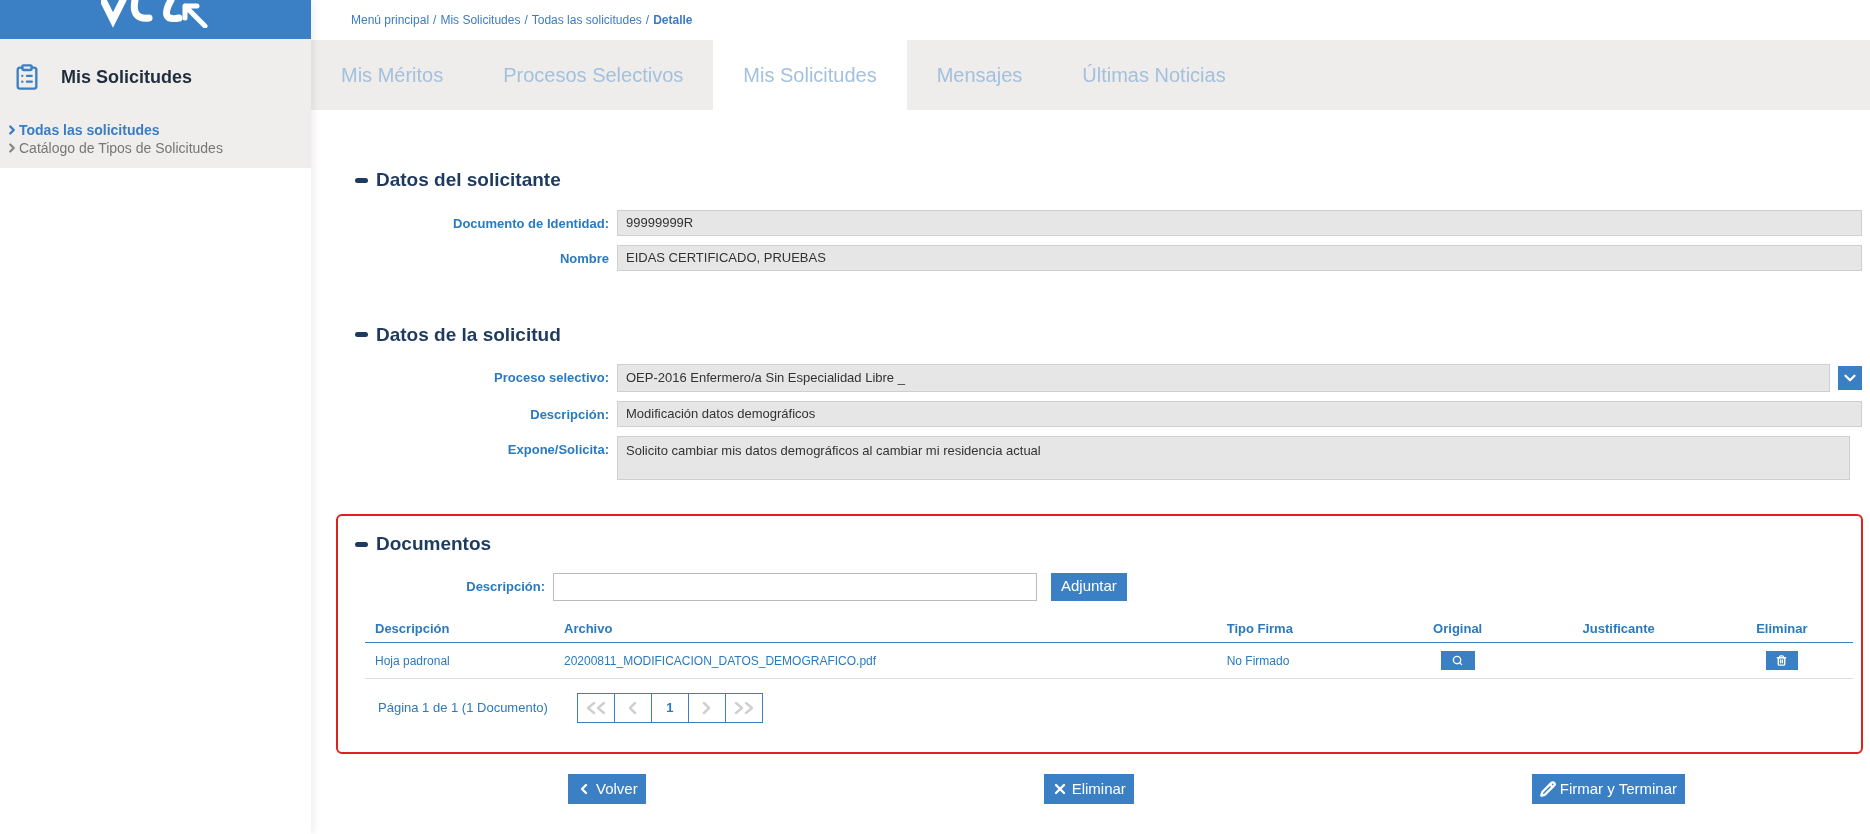 The image size is (1870, 834). What do you see at coordinates (463, 708) in the screenshot?
I see `pagination-summary: Página 1 de 1 (1 Documento)` at bounding box center [463, 708].